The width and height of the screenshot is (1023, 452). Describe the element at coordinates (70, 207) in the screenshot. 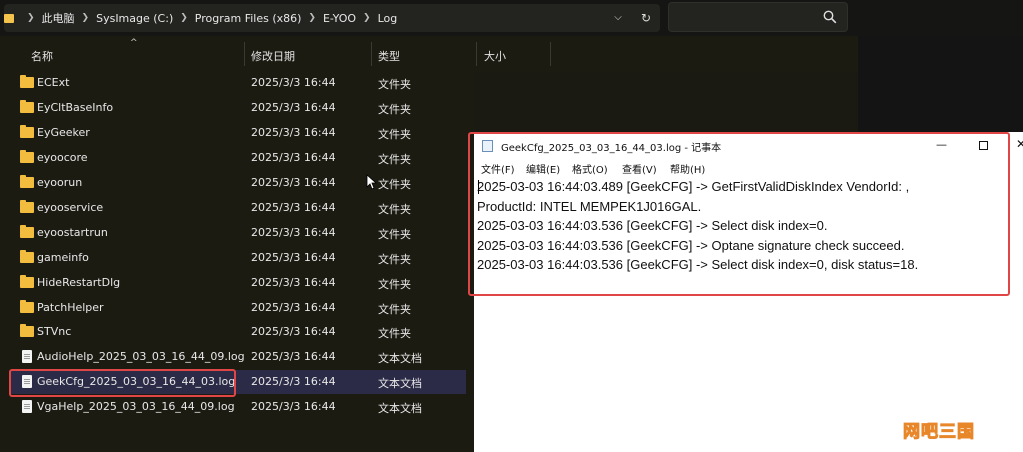

I see `file-name: eyooservice` at that location.